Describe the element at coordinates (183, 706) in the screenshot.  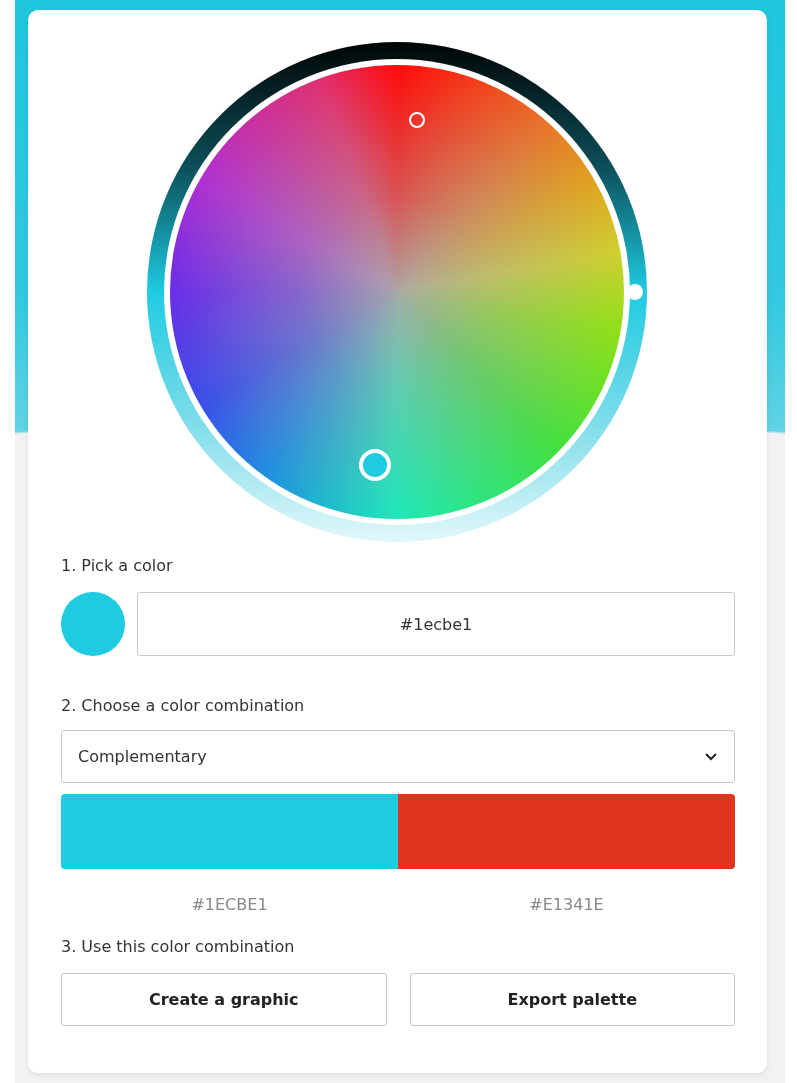
I see `step-label: 2. Choose a color combination` at that location.